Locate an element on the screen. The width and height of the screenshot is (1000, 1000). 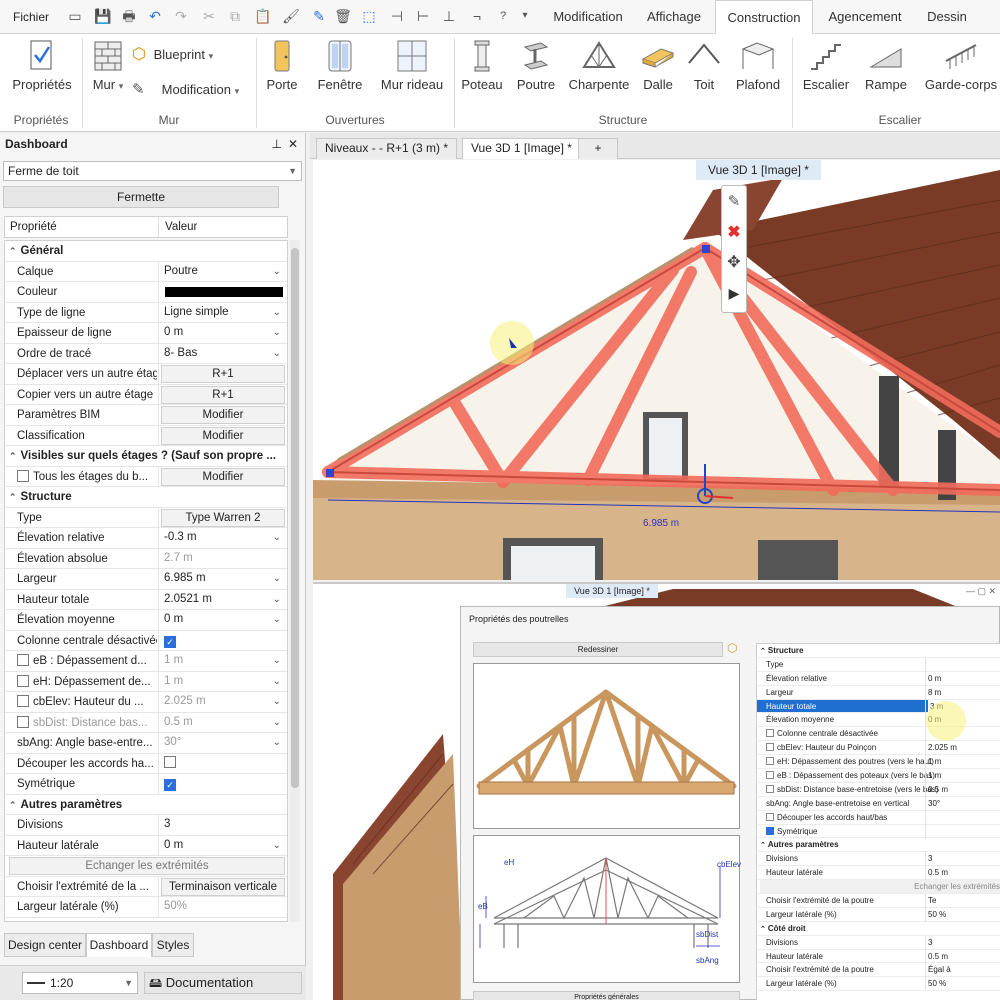
property-value: 50 % is located at coordinates (937, 983).